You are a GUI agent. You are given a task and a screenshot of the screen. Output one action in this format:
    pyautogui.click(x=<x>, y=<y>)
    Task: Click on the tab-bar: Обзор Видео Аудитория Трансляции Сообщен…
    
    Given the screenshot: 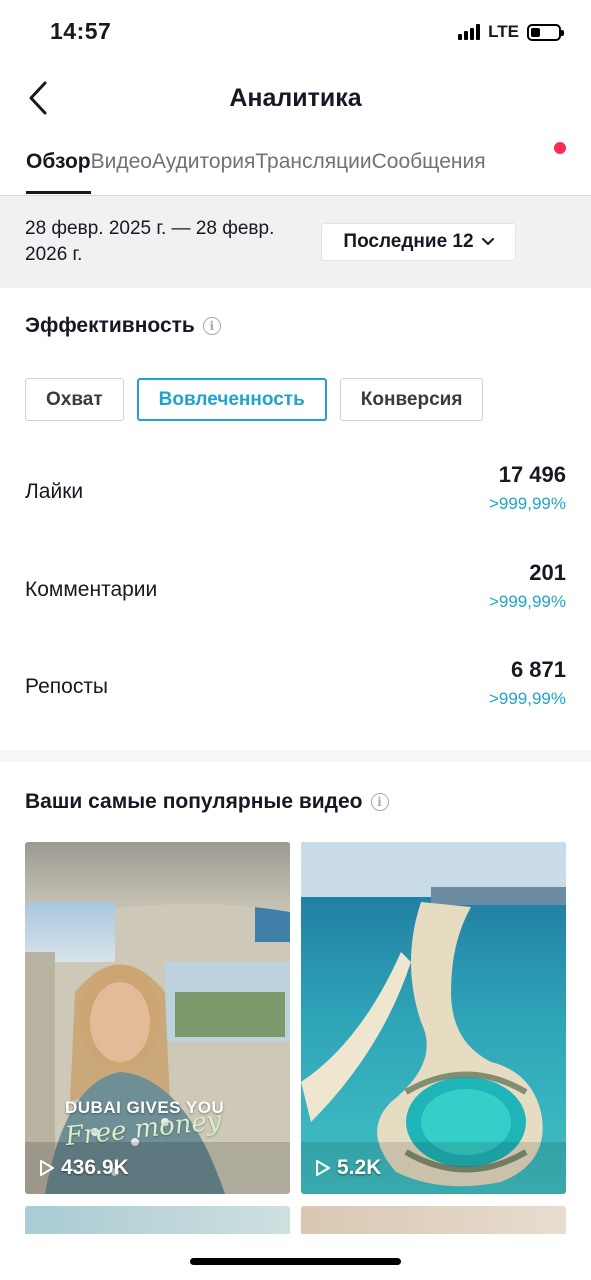 What is the action you would take?
    pyautogui.click(x=295, y=165)
    